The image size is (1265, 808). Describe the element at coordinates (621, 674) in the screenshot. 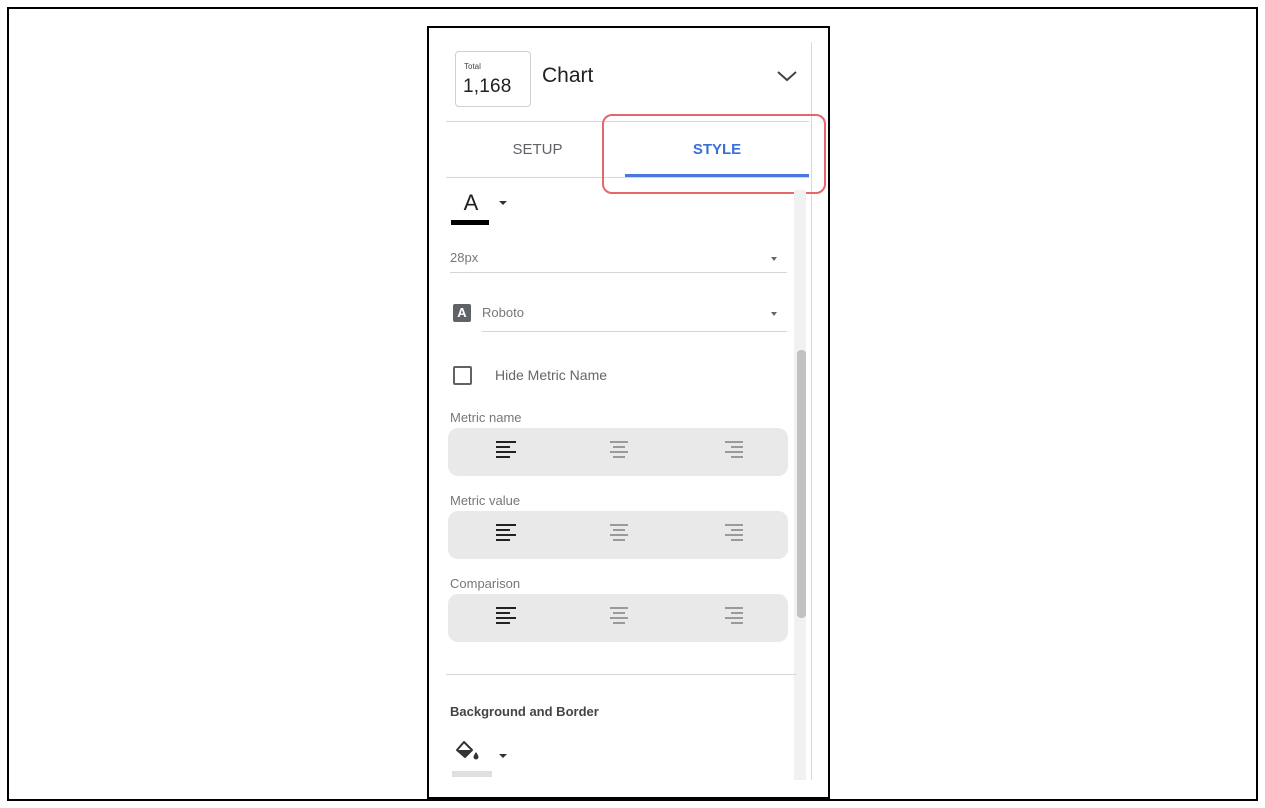

I see `section-divider` at that location.